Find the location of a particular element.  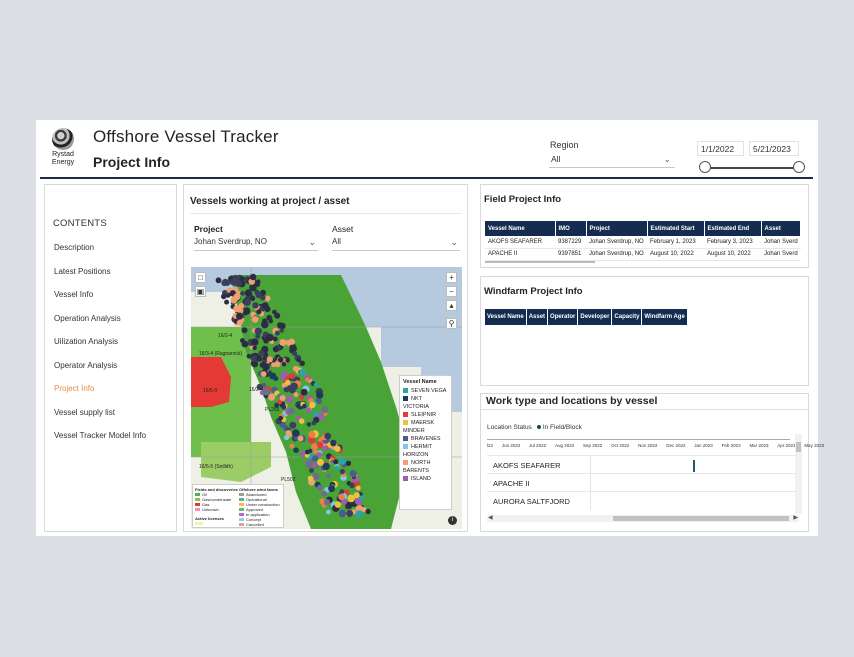

column-header: Capacity is located at coordinates (627, 317).